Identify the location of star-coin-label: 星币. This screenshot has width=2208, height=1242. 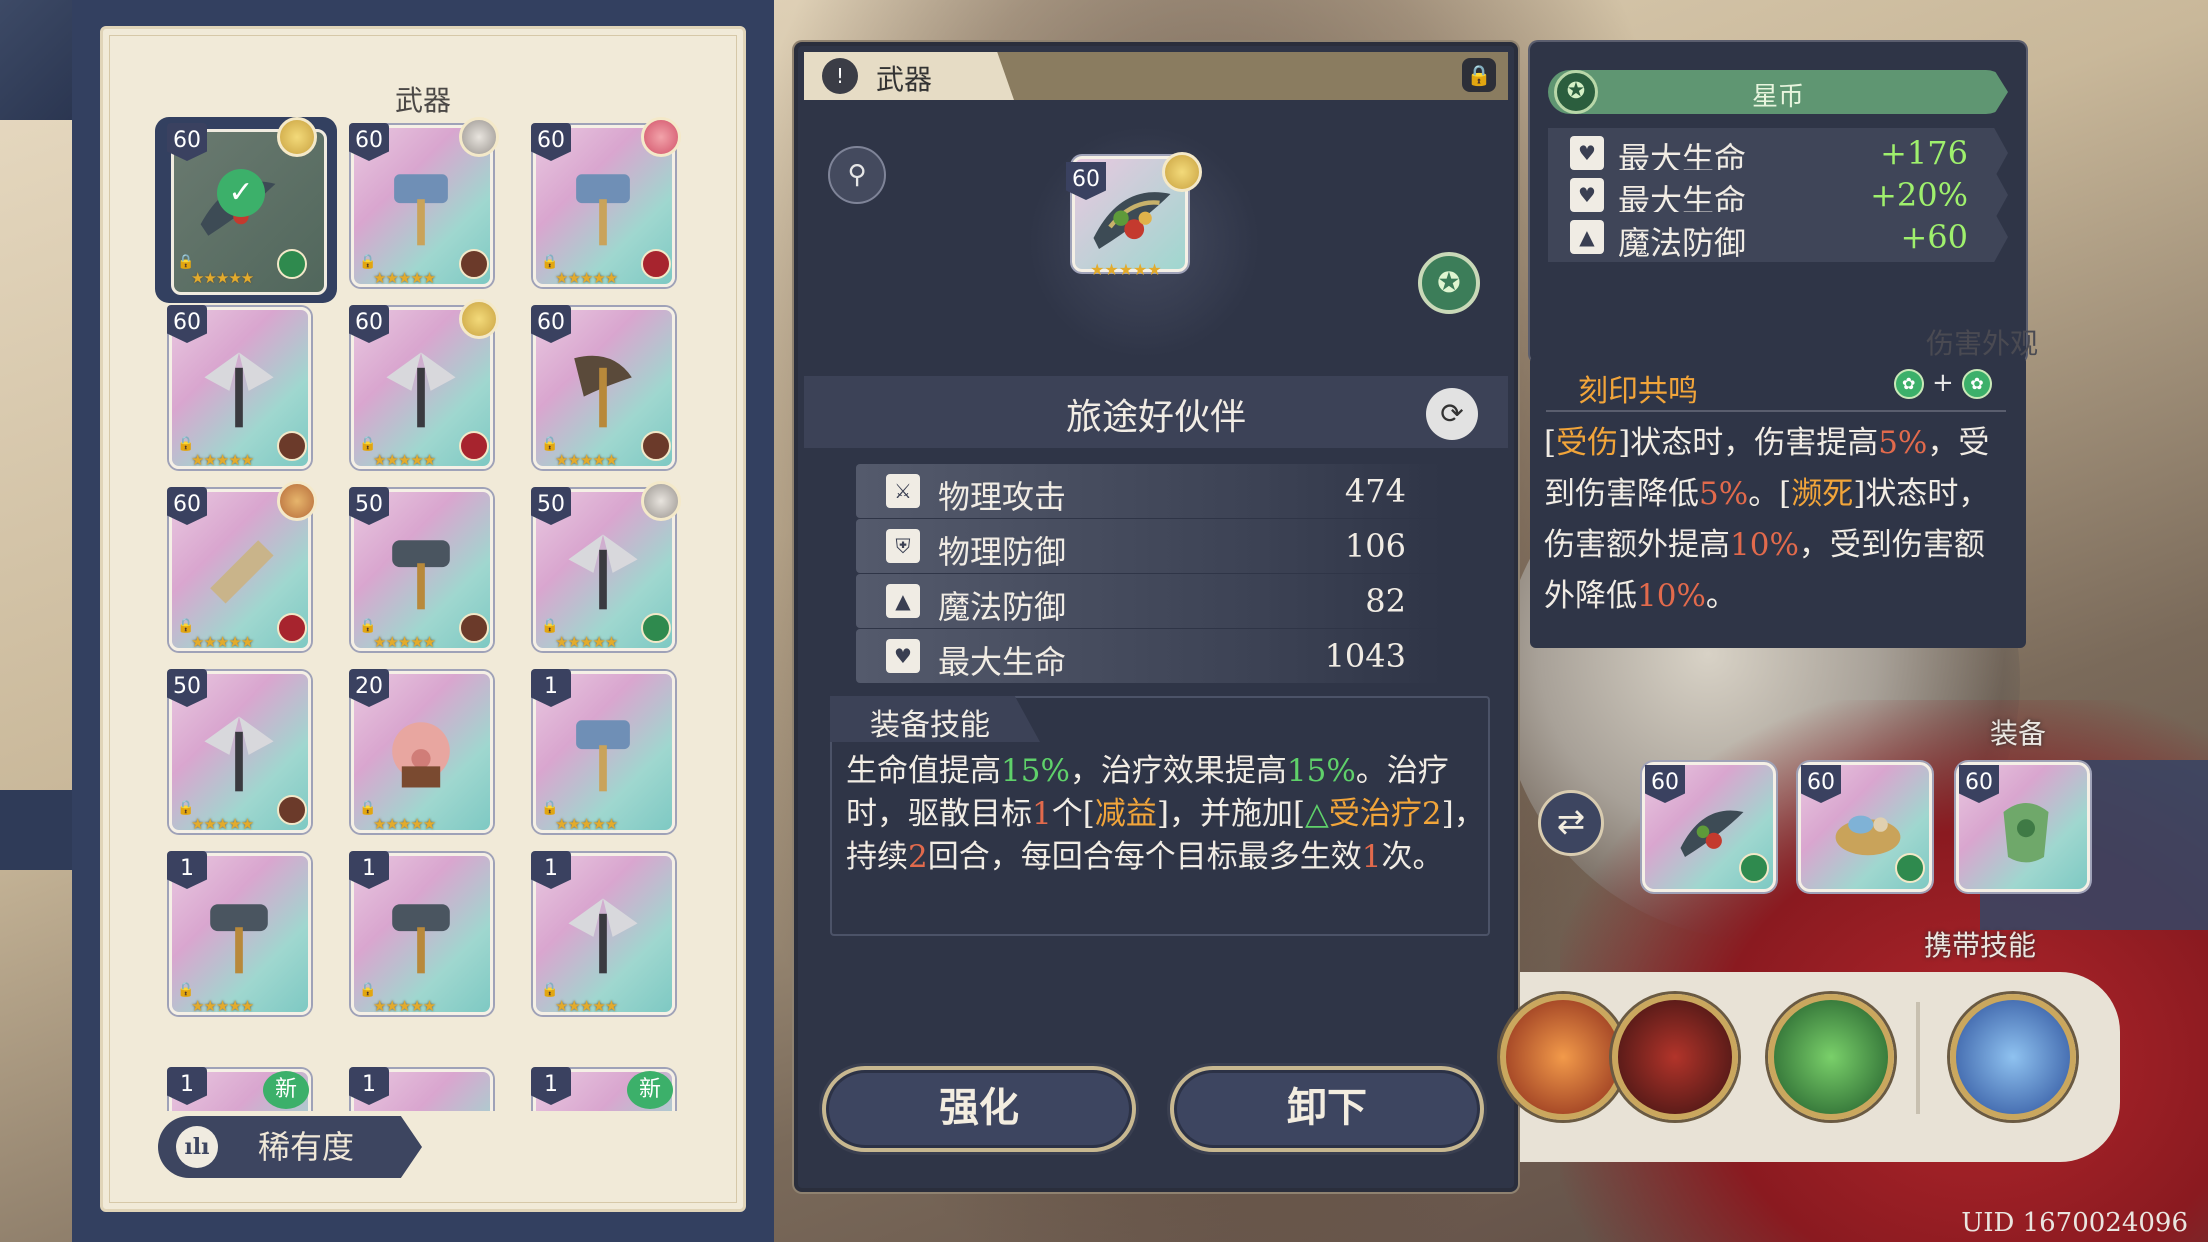
(1777, 97).